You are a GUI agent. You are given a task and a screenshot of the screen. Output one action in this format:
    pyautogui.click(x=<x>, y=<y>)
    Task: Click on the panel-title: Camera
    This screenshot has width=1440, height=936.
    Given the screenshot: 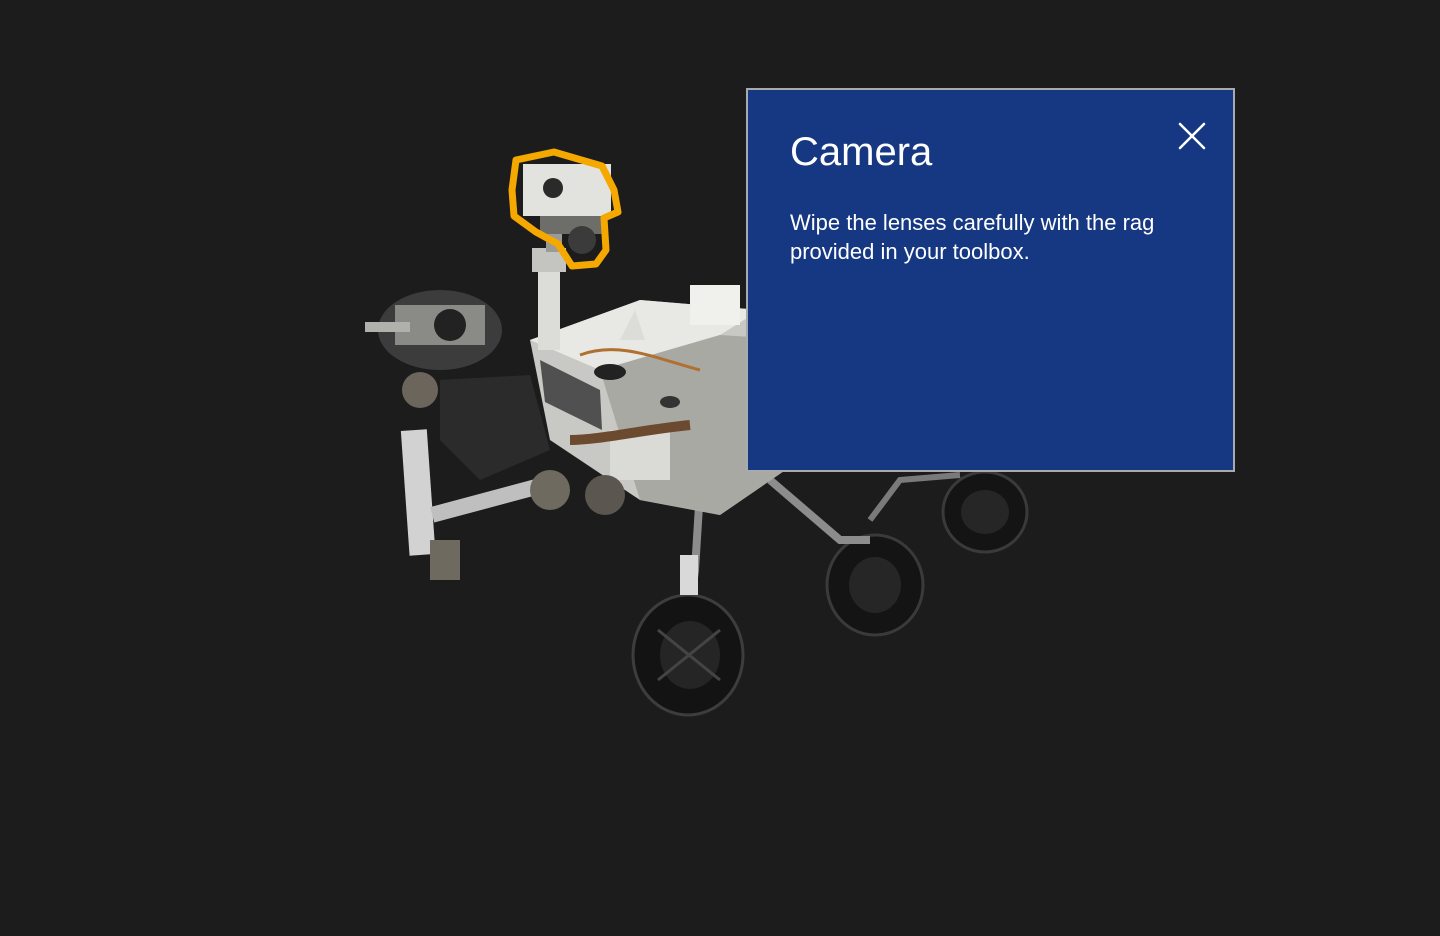 What is the action you would take?
    pyautogui.click(x=861, y=152)
    